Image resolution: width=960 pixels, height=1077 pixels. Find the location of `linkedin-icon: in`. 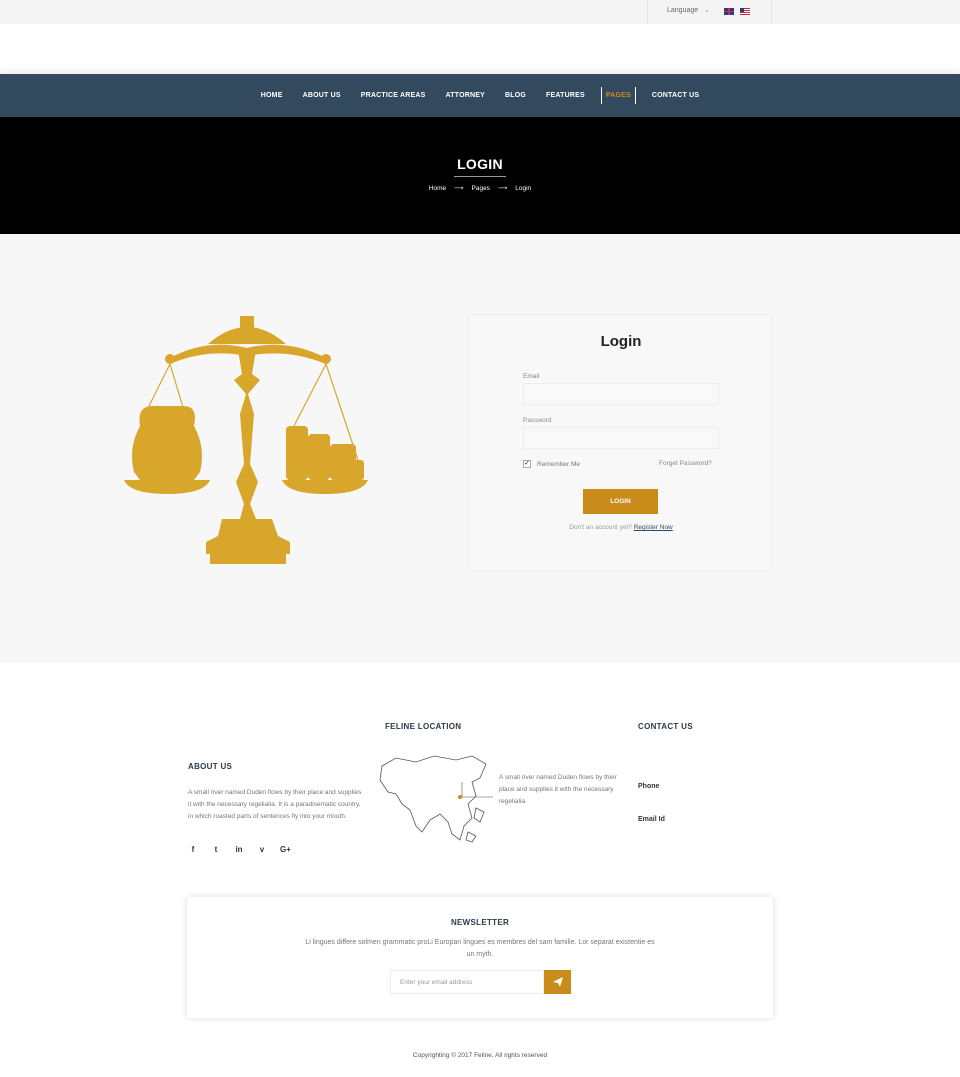

linkedin-icon: in is located at coordinates (239, 849).